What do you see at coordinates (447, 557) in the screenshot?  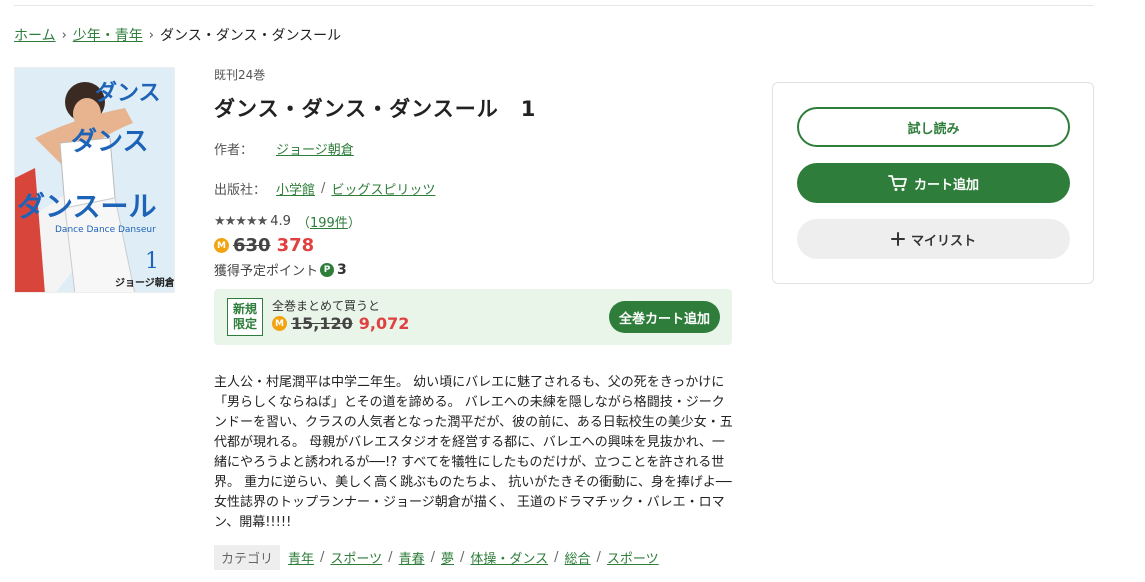 I see `category-link: 夢` at bounding box center [447, 557].